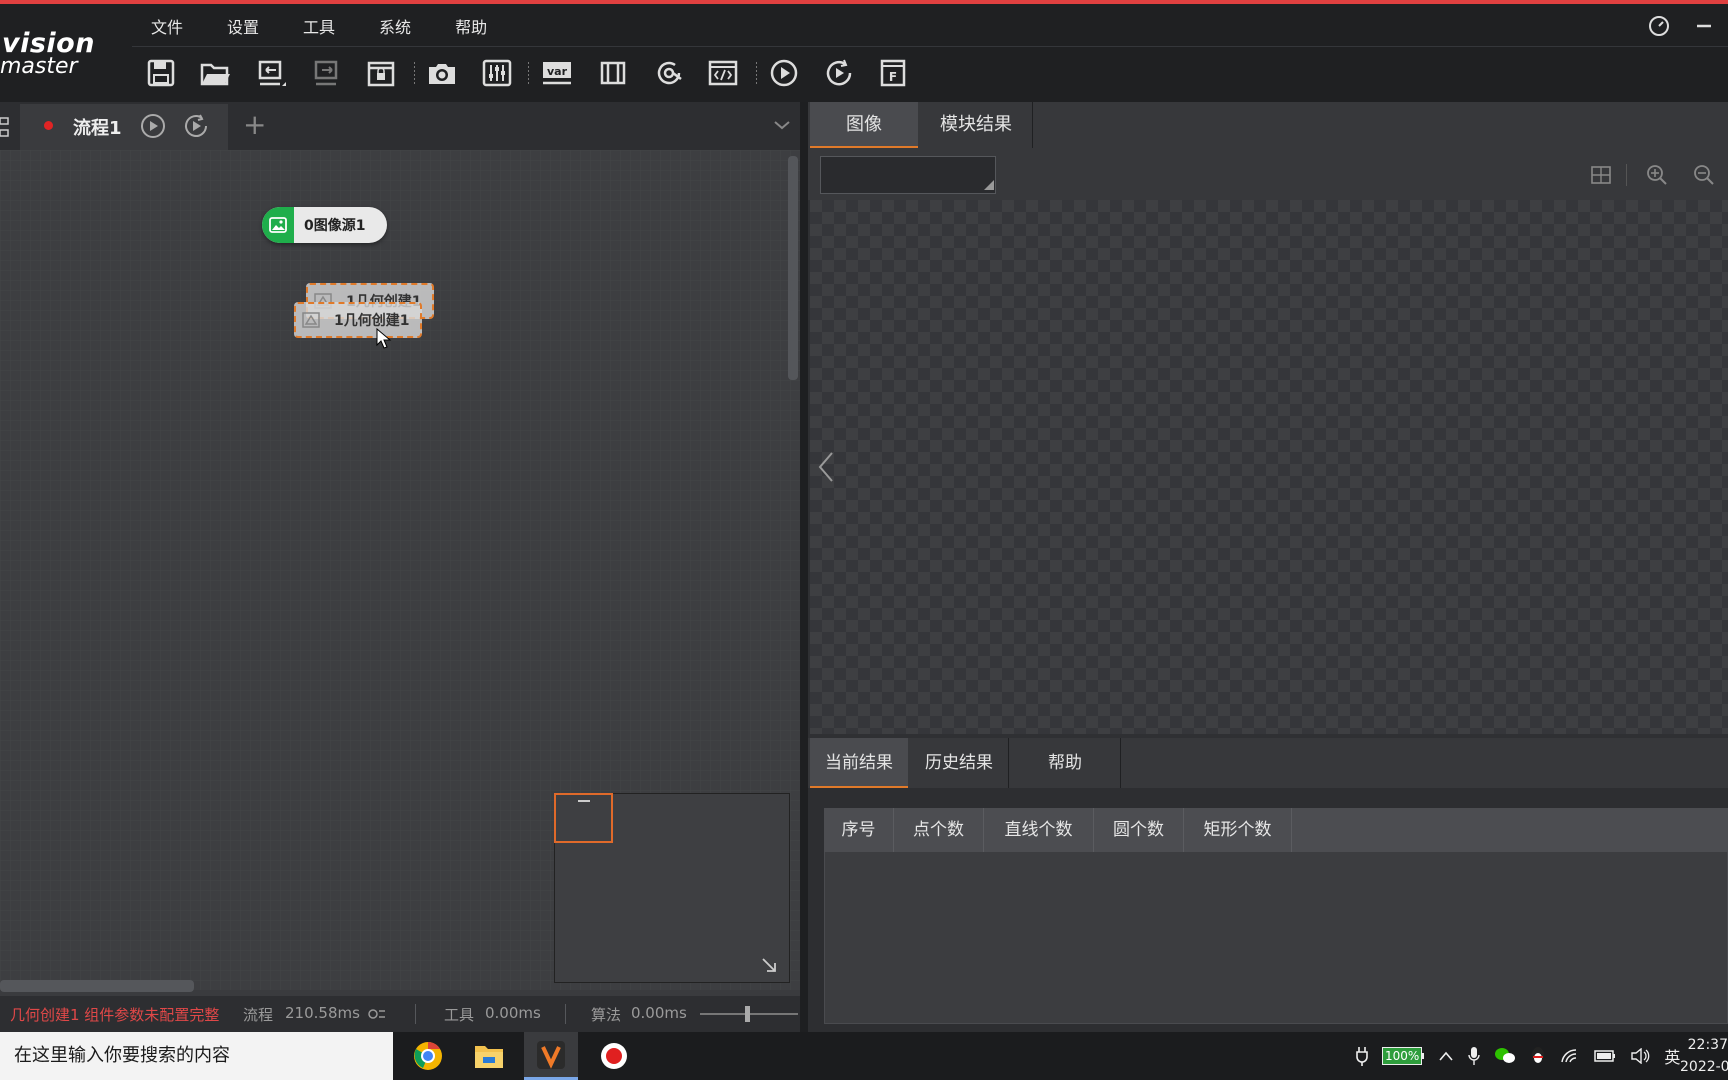 The height and width of the screenshot is (1080, 1728). Describe the element at coordinates (513, 1013) in the screenshot. I see `status-tool-time: 0.00ms` at that location.